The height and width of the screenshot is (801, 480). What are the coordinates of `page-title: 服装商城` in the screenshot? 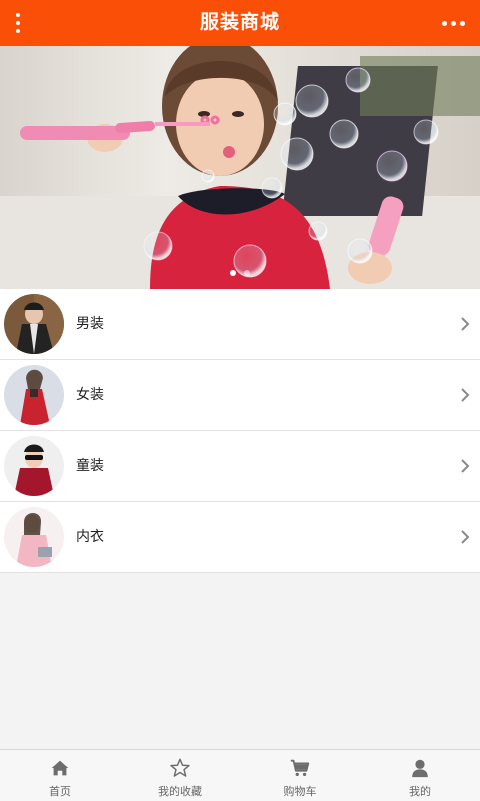 It's located at (239, 22).